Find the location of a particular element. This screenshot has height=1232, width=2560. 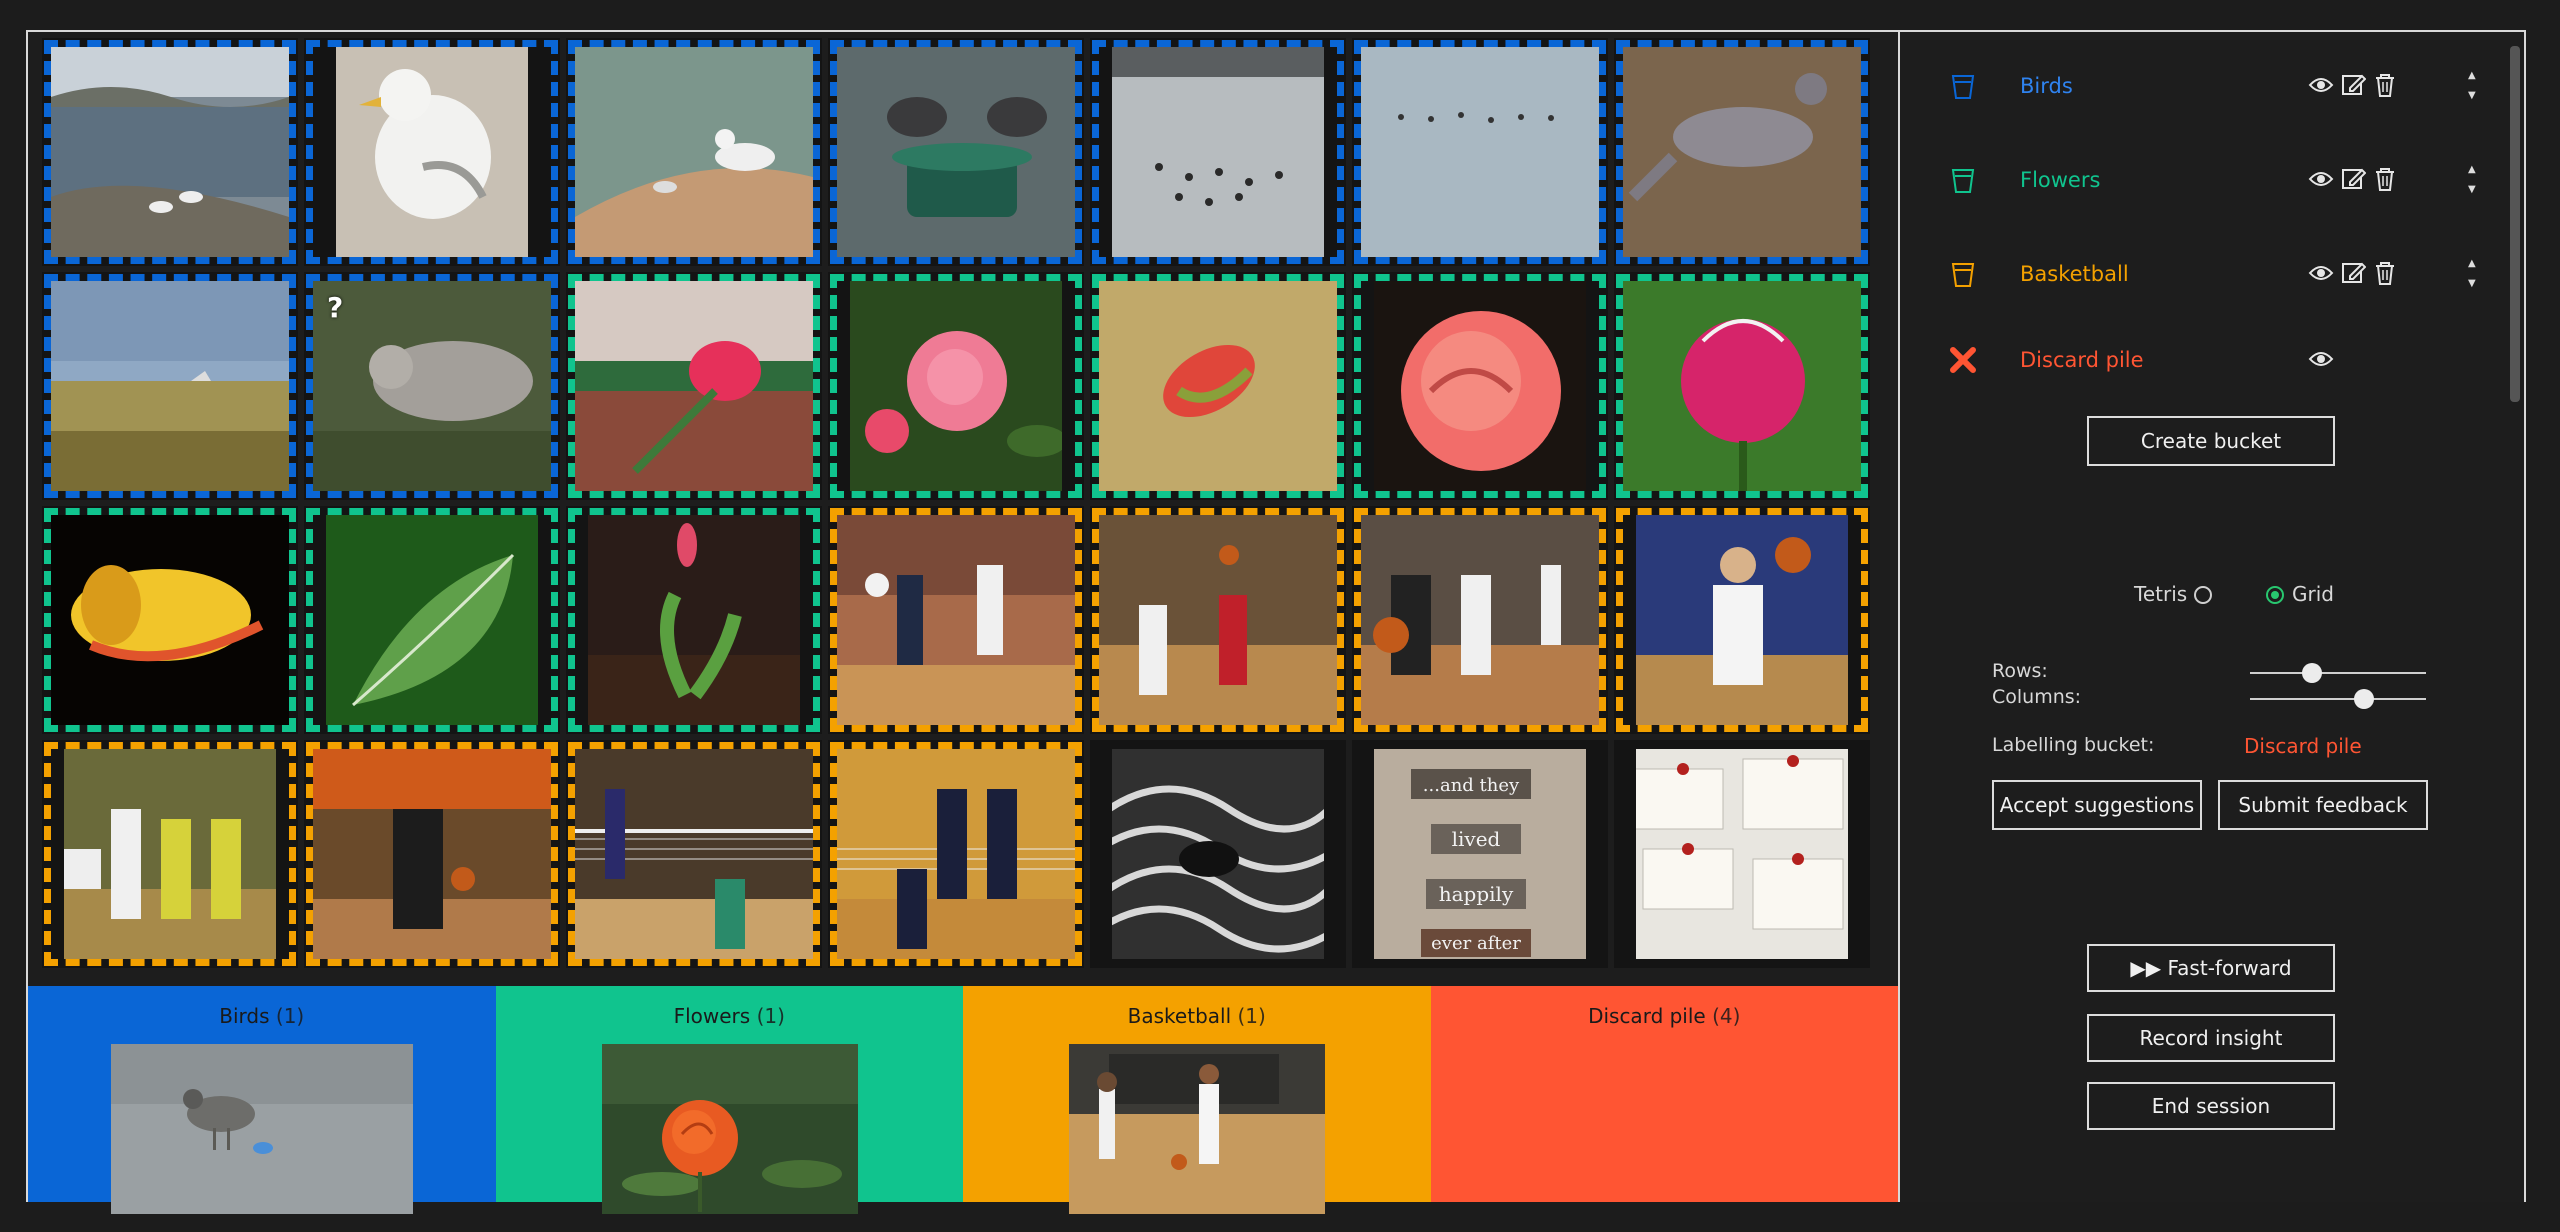

submit-feedback-button: Submit feedback is located at coordinates (2323, 805).